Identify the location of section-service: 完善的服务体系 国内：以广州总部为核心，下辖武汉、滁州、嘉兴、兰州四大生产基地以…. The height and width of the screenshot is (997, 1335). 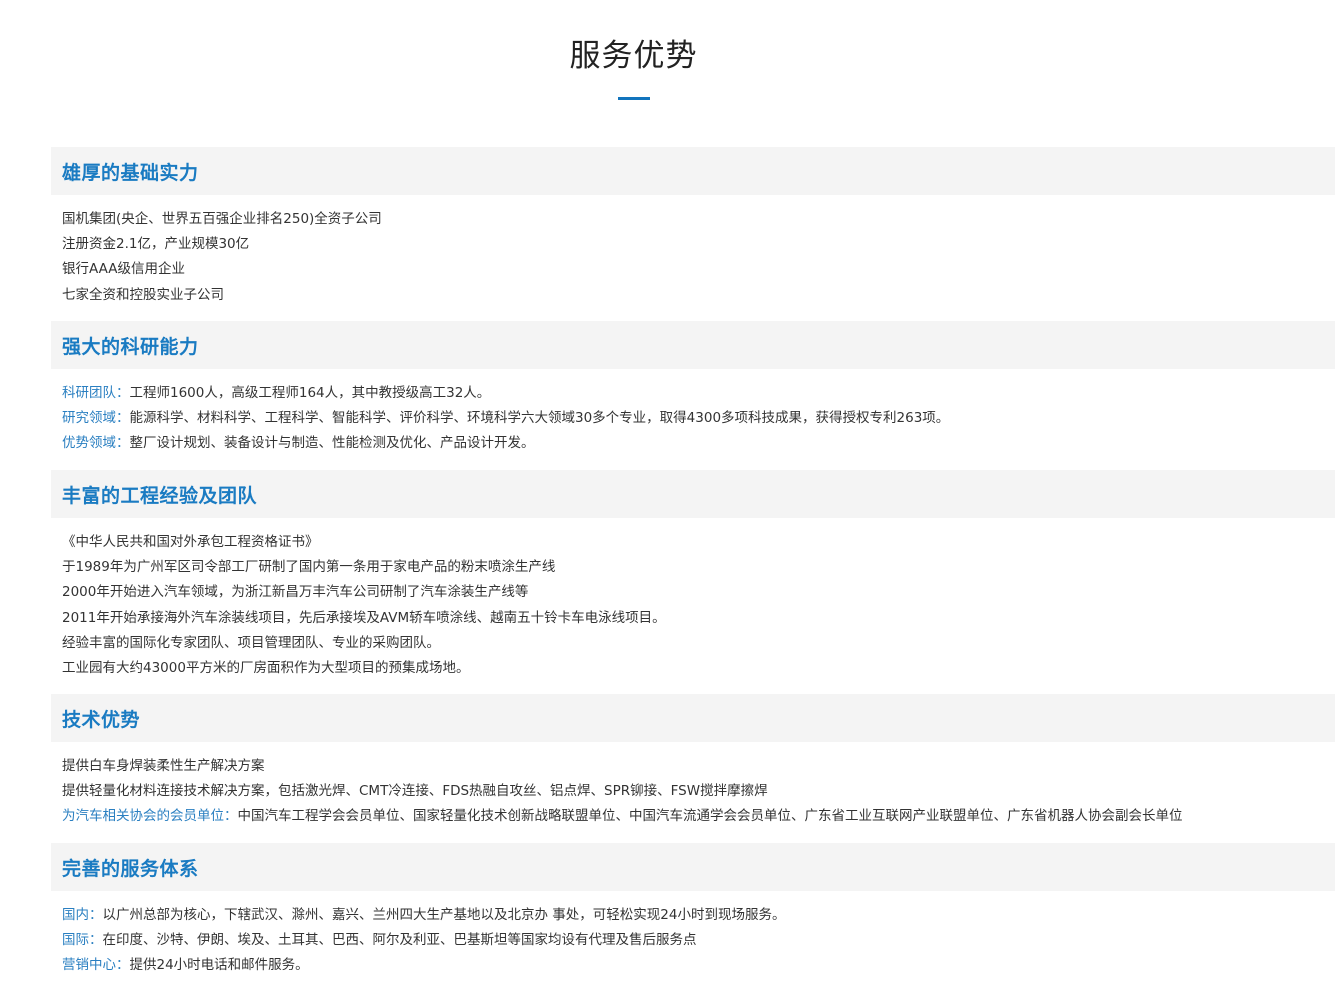
(693, 911).